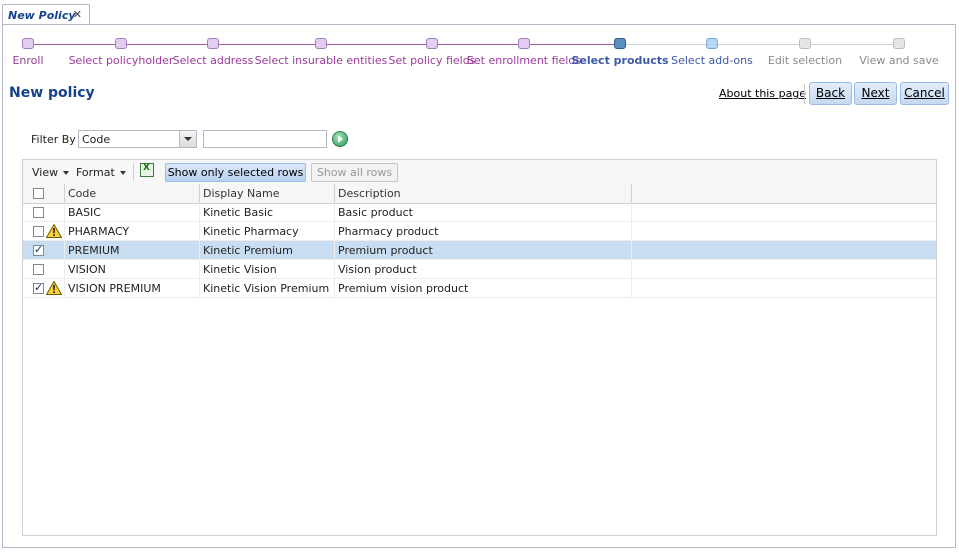  Describe the element at coordinates (213, 60) in the screenshot. I see `step-label: Select address` at that location.